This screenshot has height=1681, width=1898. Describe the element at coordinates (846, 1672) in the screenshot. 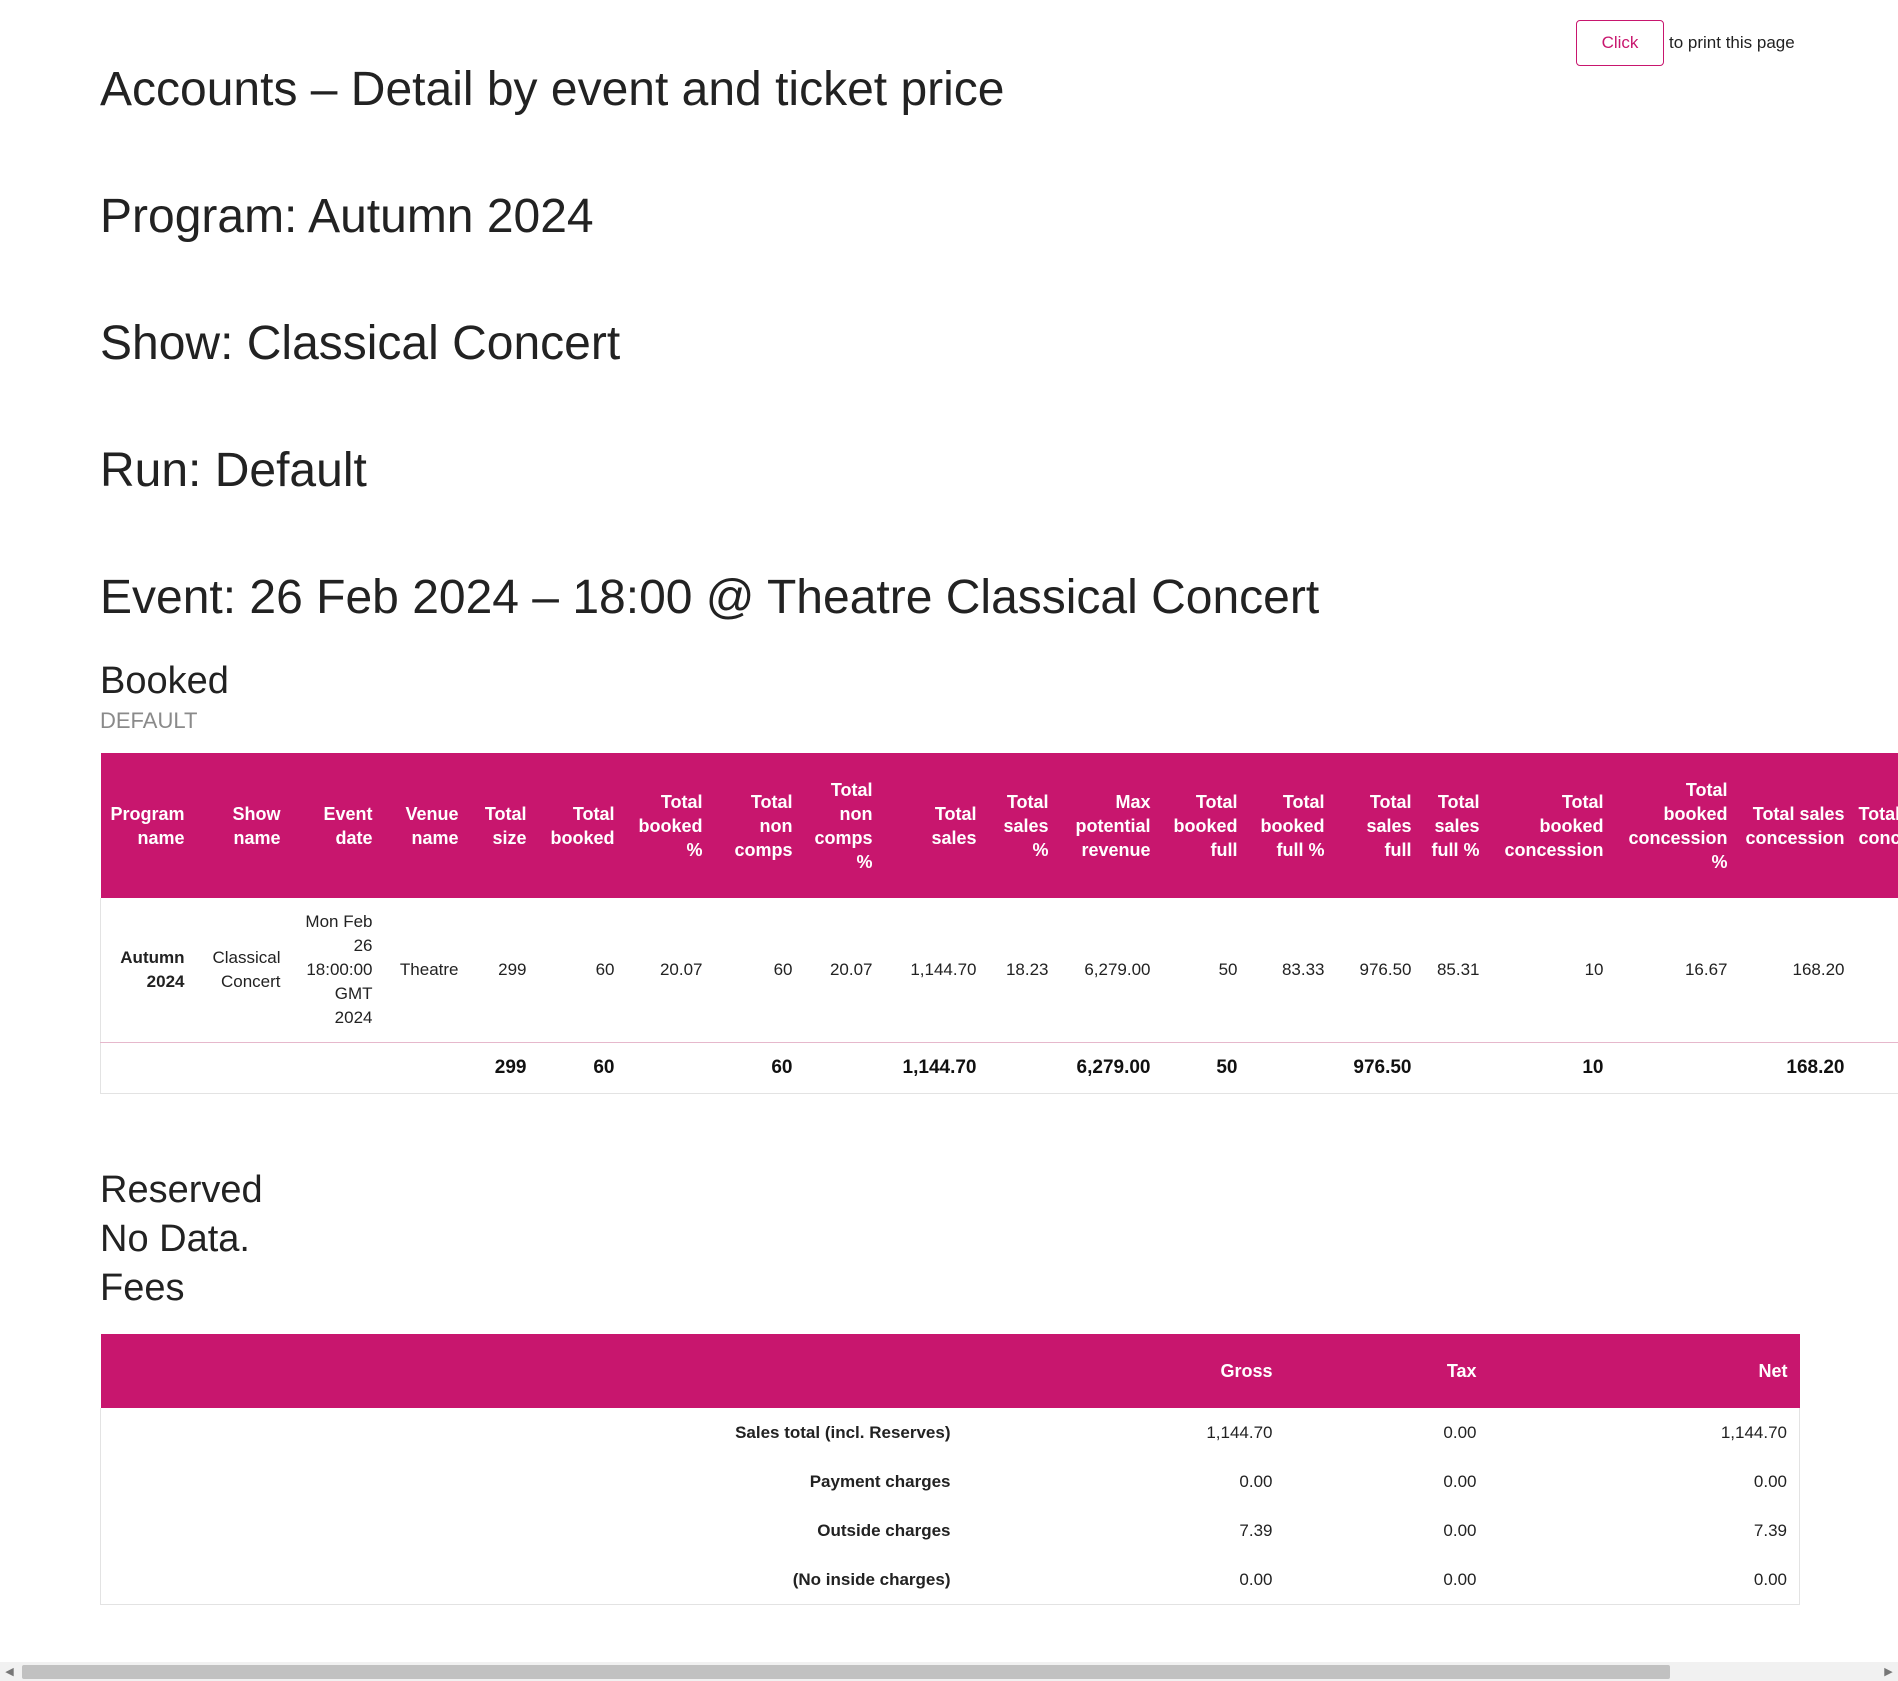

I see `scrollbar-thumb` at that location.